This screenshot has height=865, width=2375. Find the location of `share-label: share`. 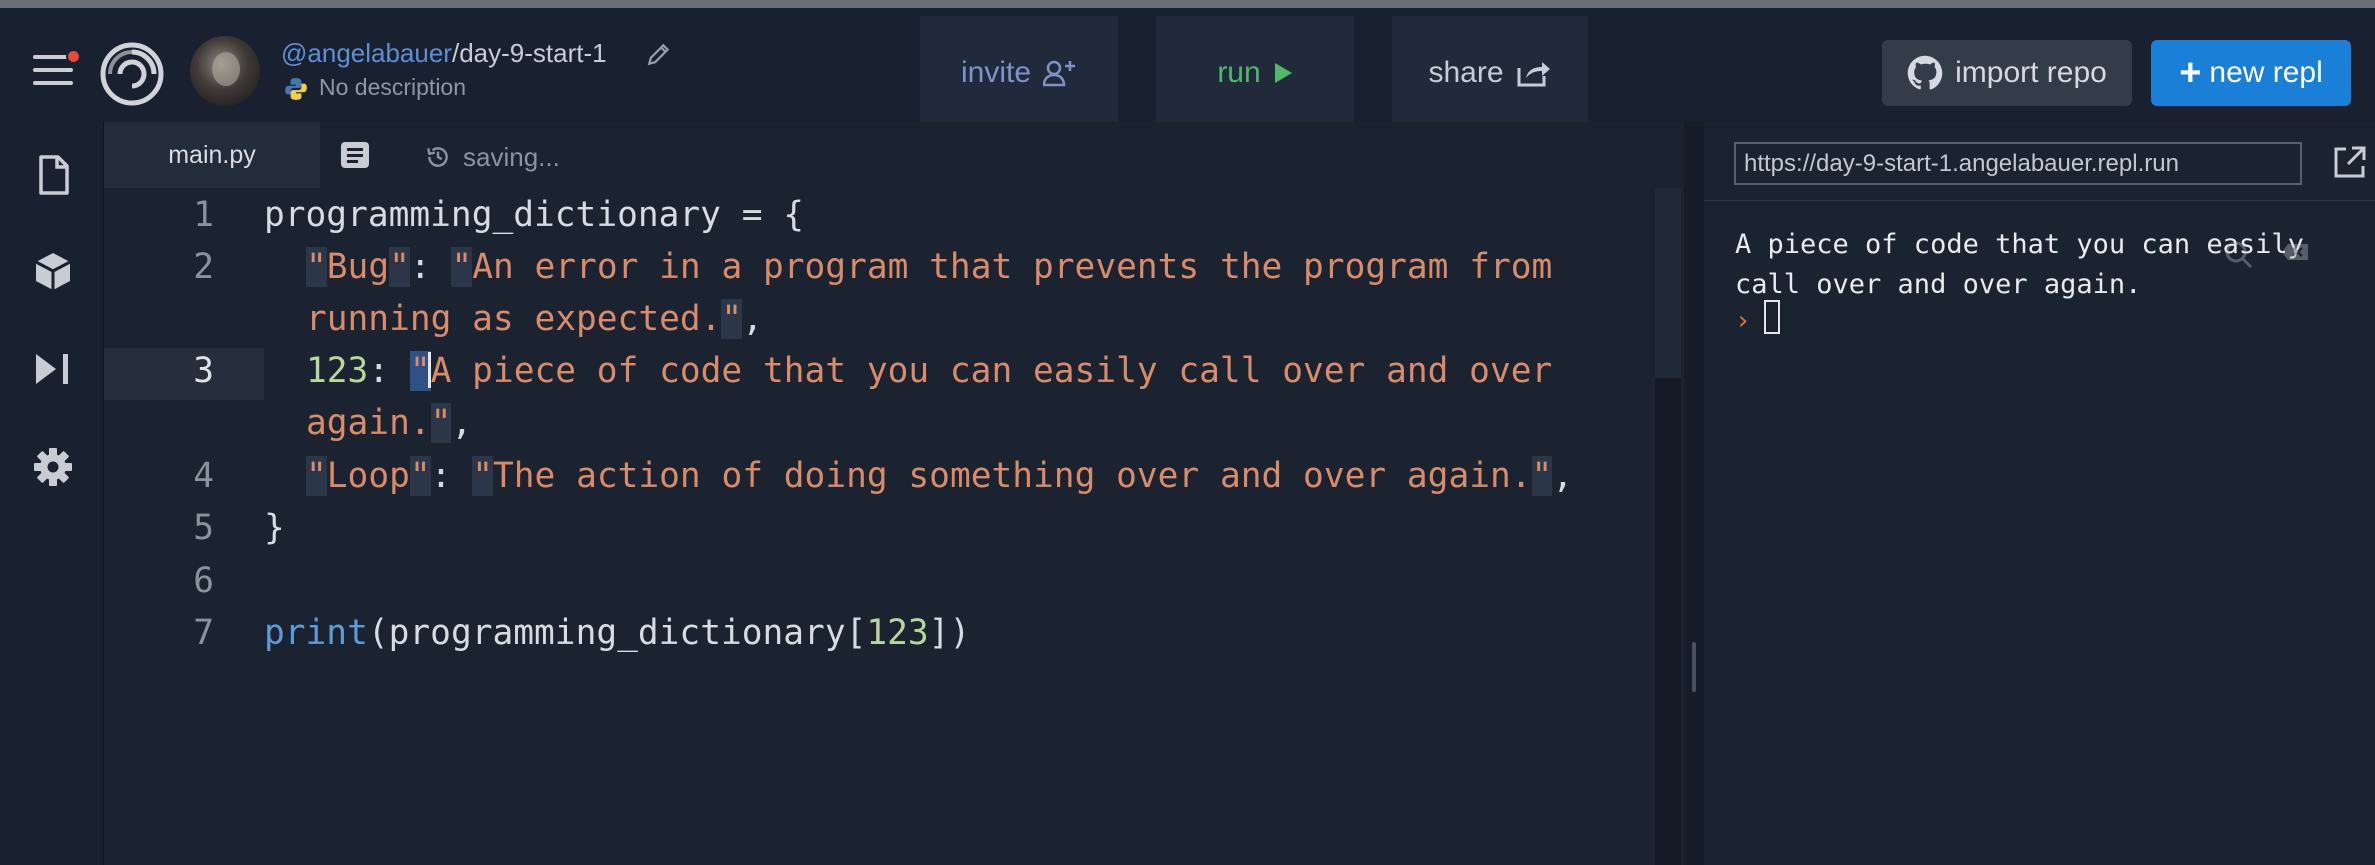

share-label: share is located at coordinates (1466, 72).